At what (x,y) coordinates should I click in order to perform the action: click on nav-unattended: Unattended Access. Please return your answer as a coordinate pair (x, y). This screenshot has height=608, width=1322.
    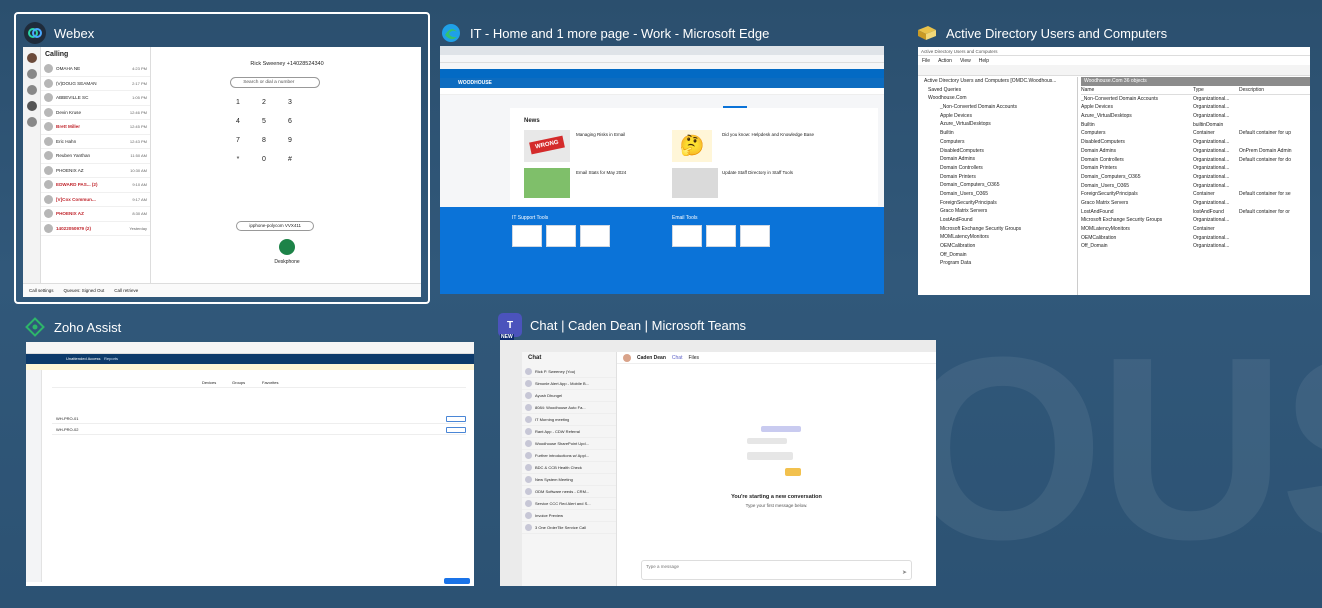
    Looking at the image, I should click on (83, 358).